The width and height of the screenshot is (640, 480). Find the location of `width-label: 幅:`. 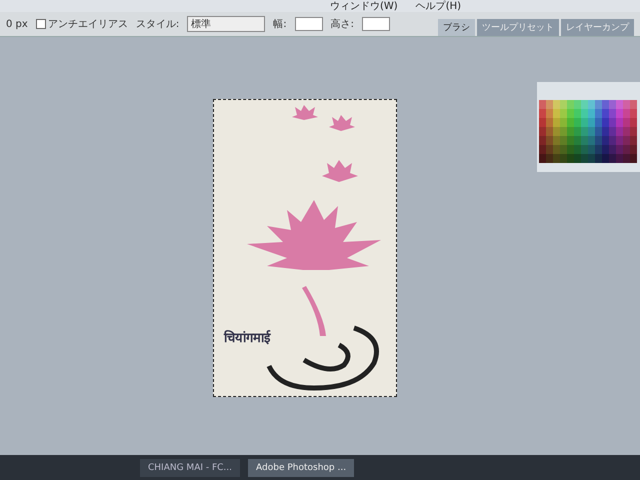

width-label: 幅: is located at coordinates (280, 24).